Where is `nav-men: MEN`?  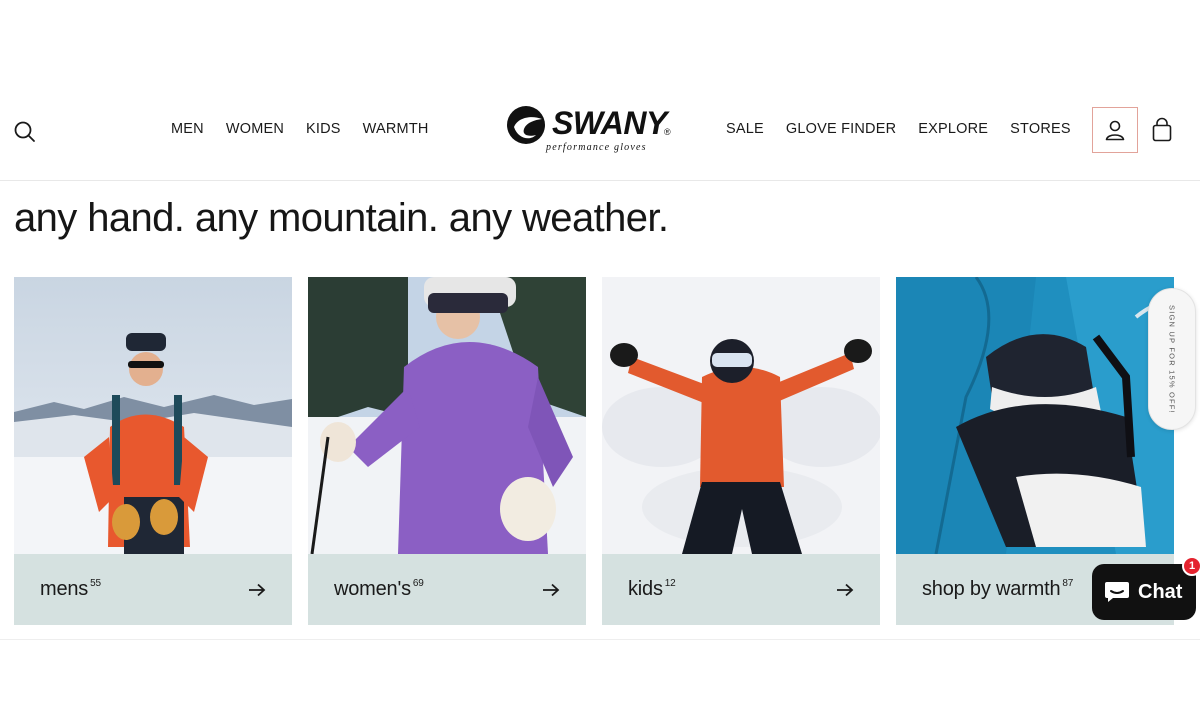 nav-men: MEN is located at coordinates (187, 129).